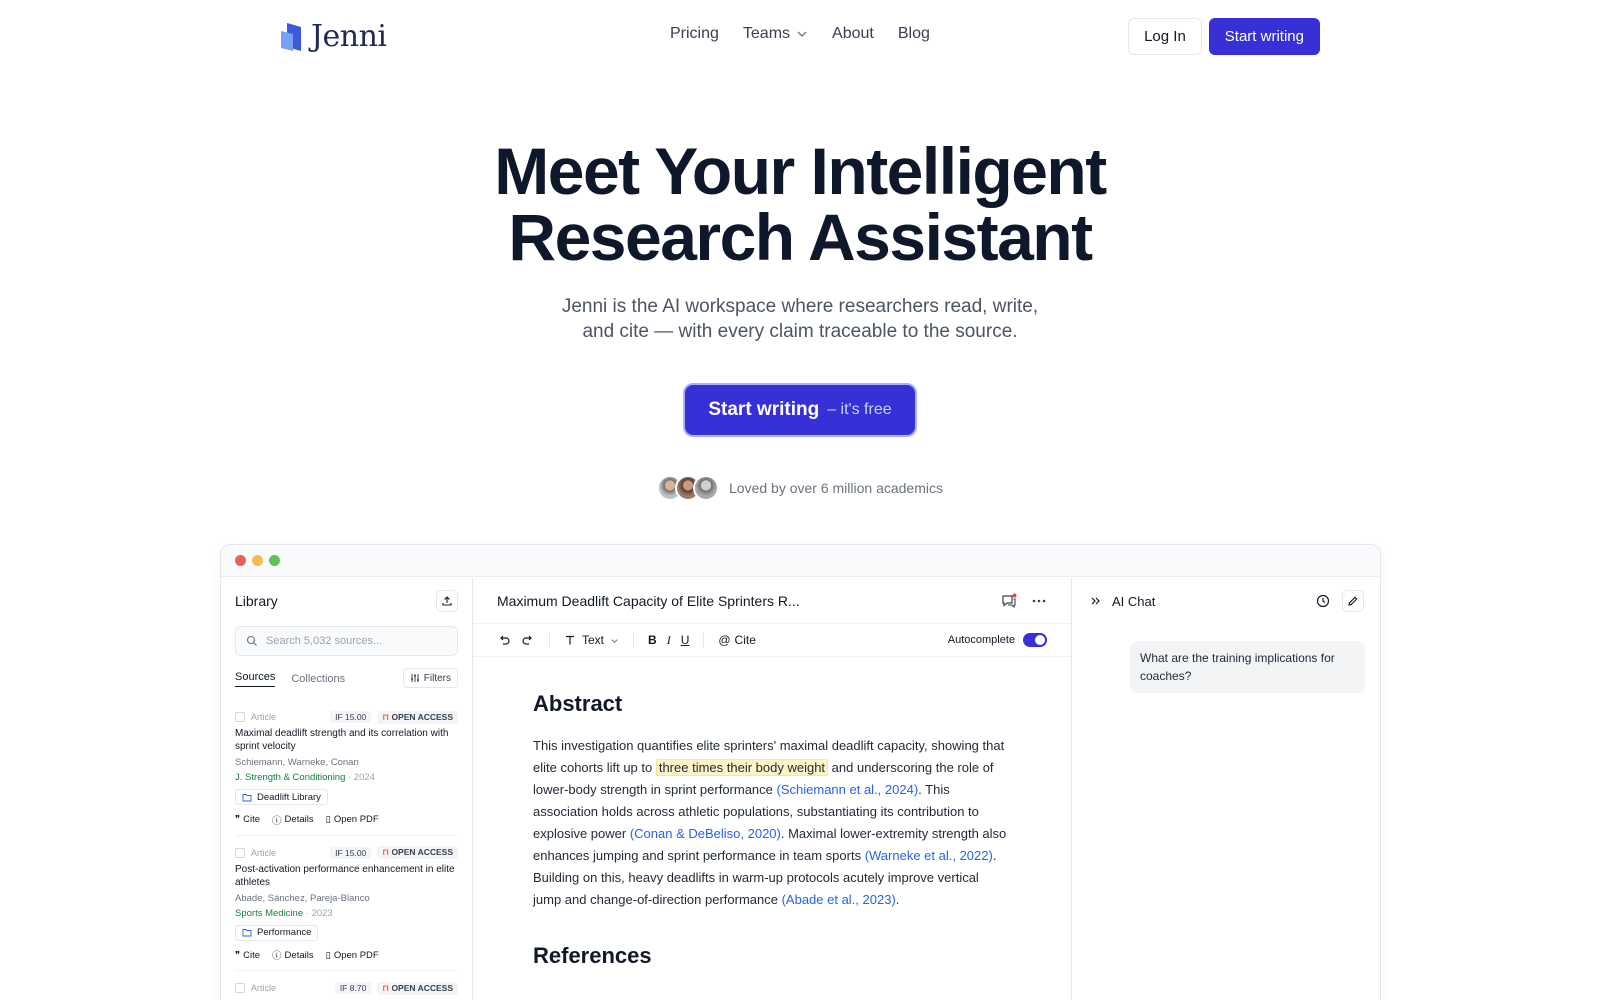  Describe the element at coordinates (914, 34) in the screenshot. I see `nav-link-blog: Blog` at that location.